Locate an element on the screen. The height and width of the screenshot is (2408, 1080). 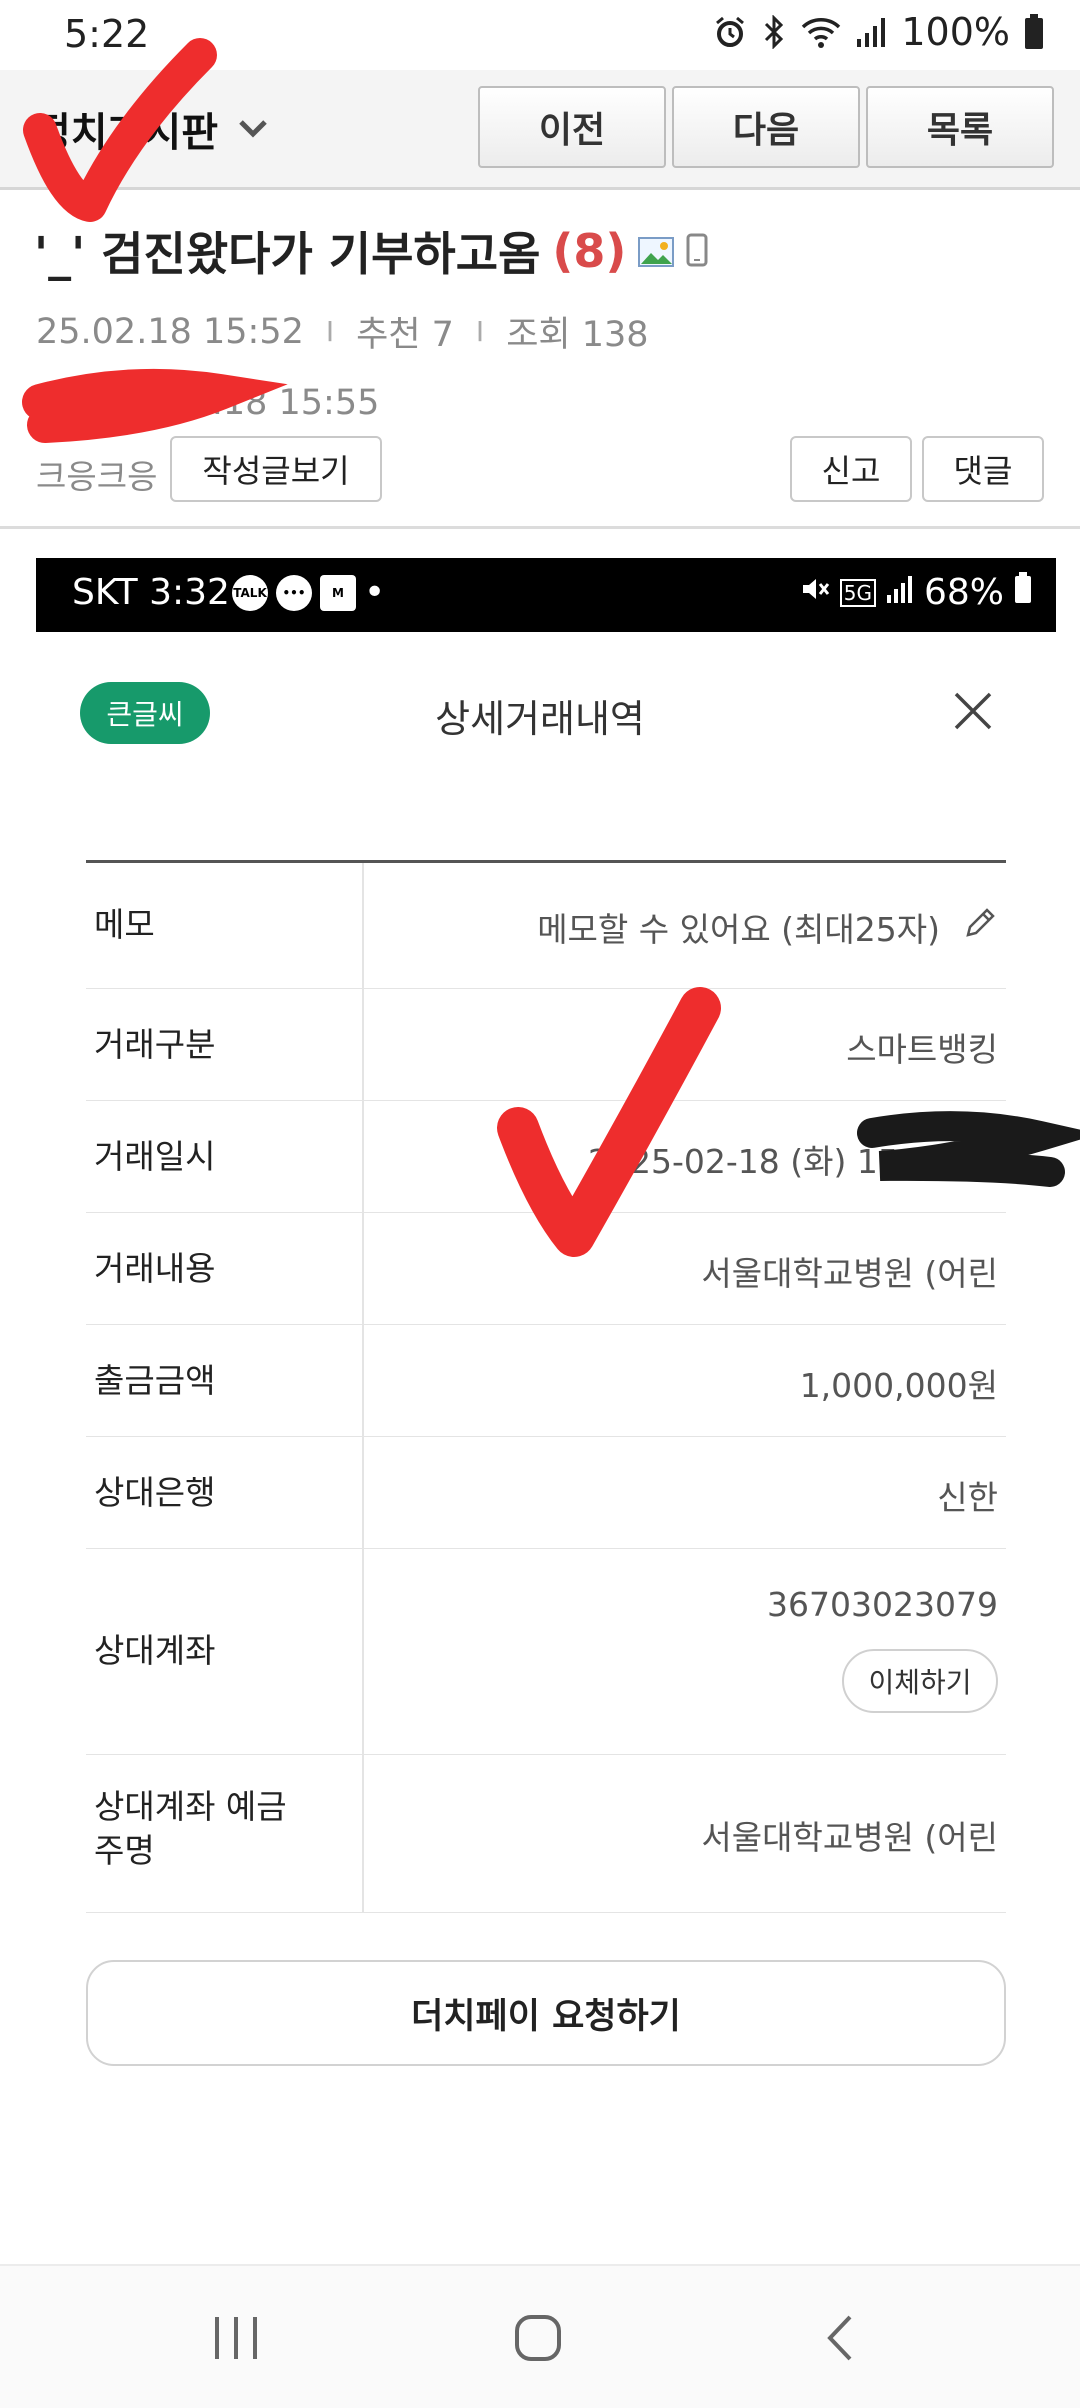
detail-row-memo: 메모 메모할 수 있어요 (최대25자) is located at coordinates (546, 926).